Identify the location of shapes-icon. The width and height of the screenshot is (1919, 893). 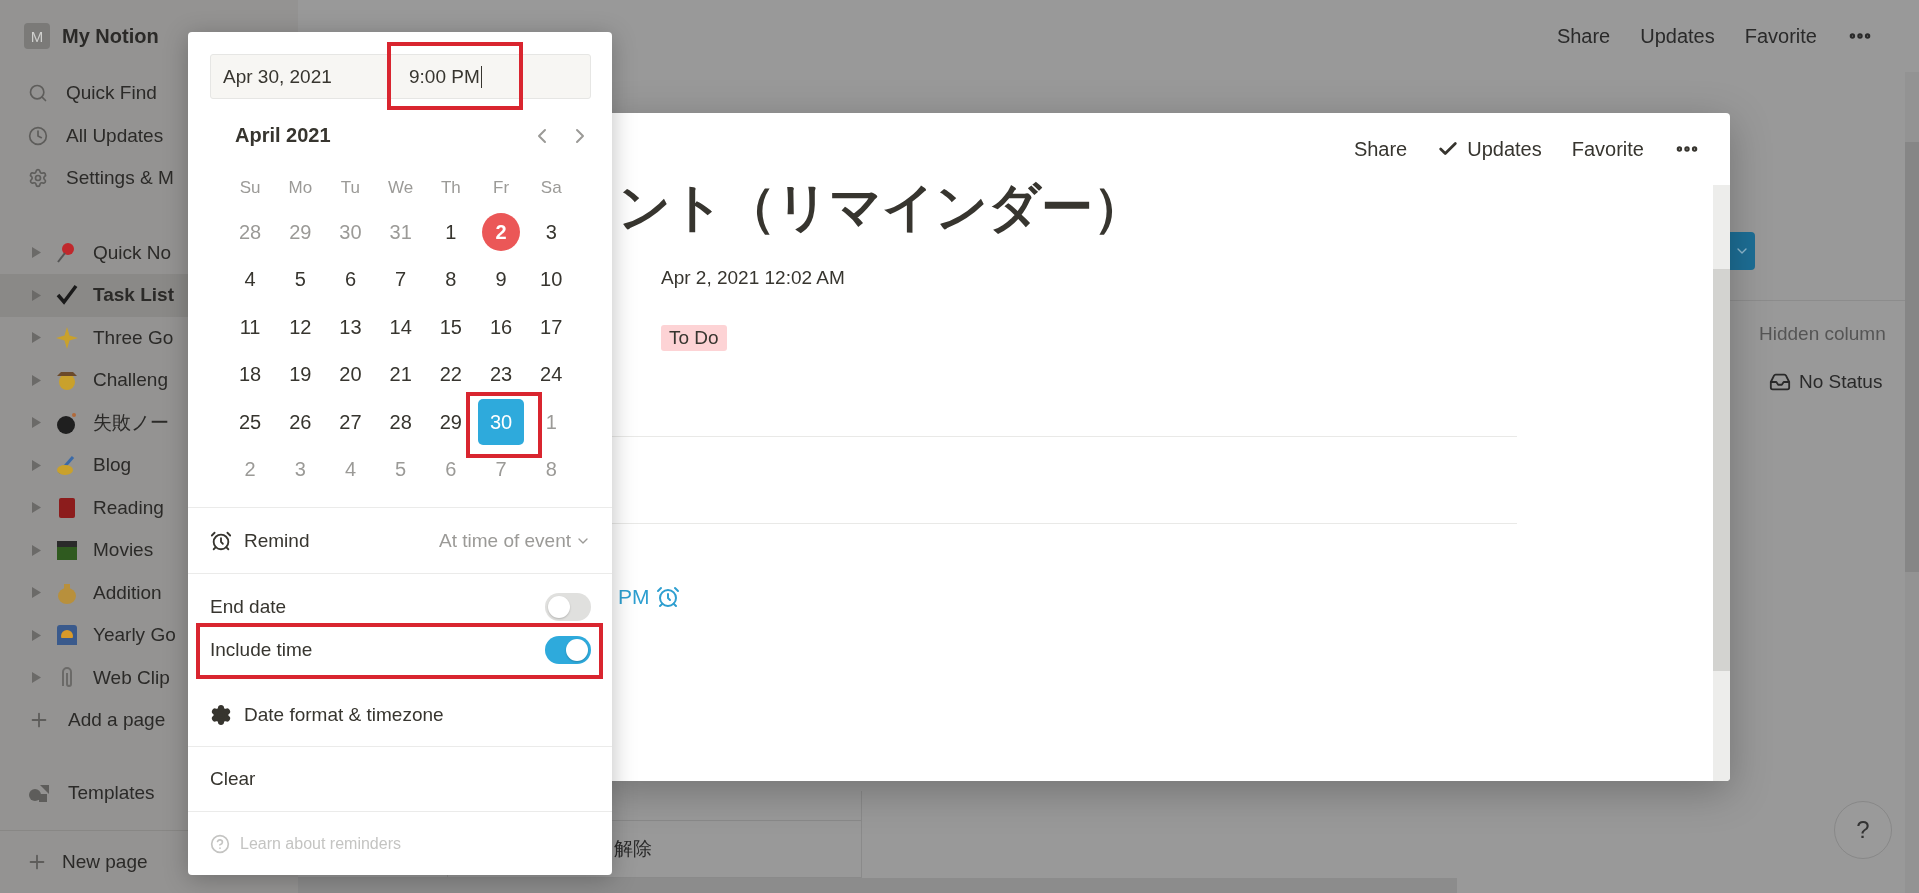
(39, 792).